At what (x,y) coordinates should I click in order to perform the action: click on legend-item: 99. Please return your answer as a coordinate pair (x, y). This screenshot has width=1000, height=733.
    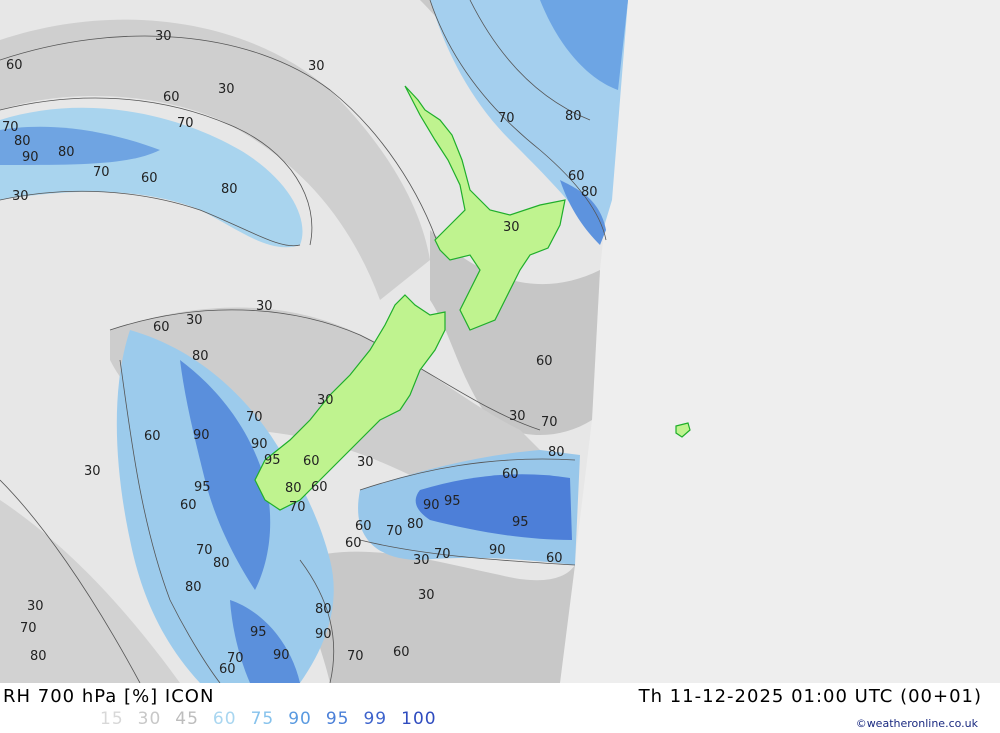
    Looking at the image, I should click on (375, 719).